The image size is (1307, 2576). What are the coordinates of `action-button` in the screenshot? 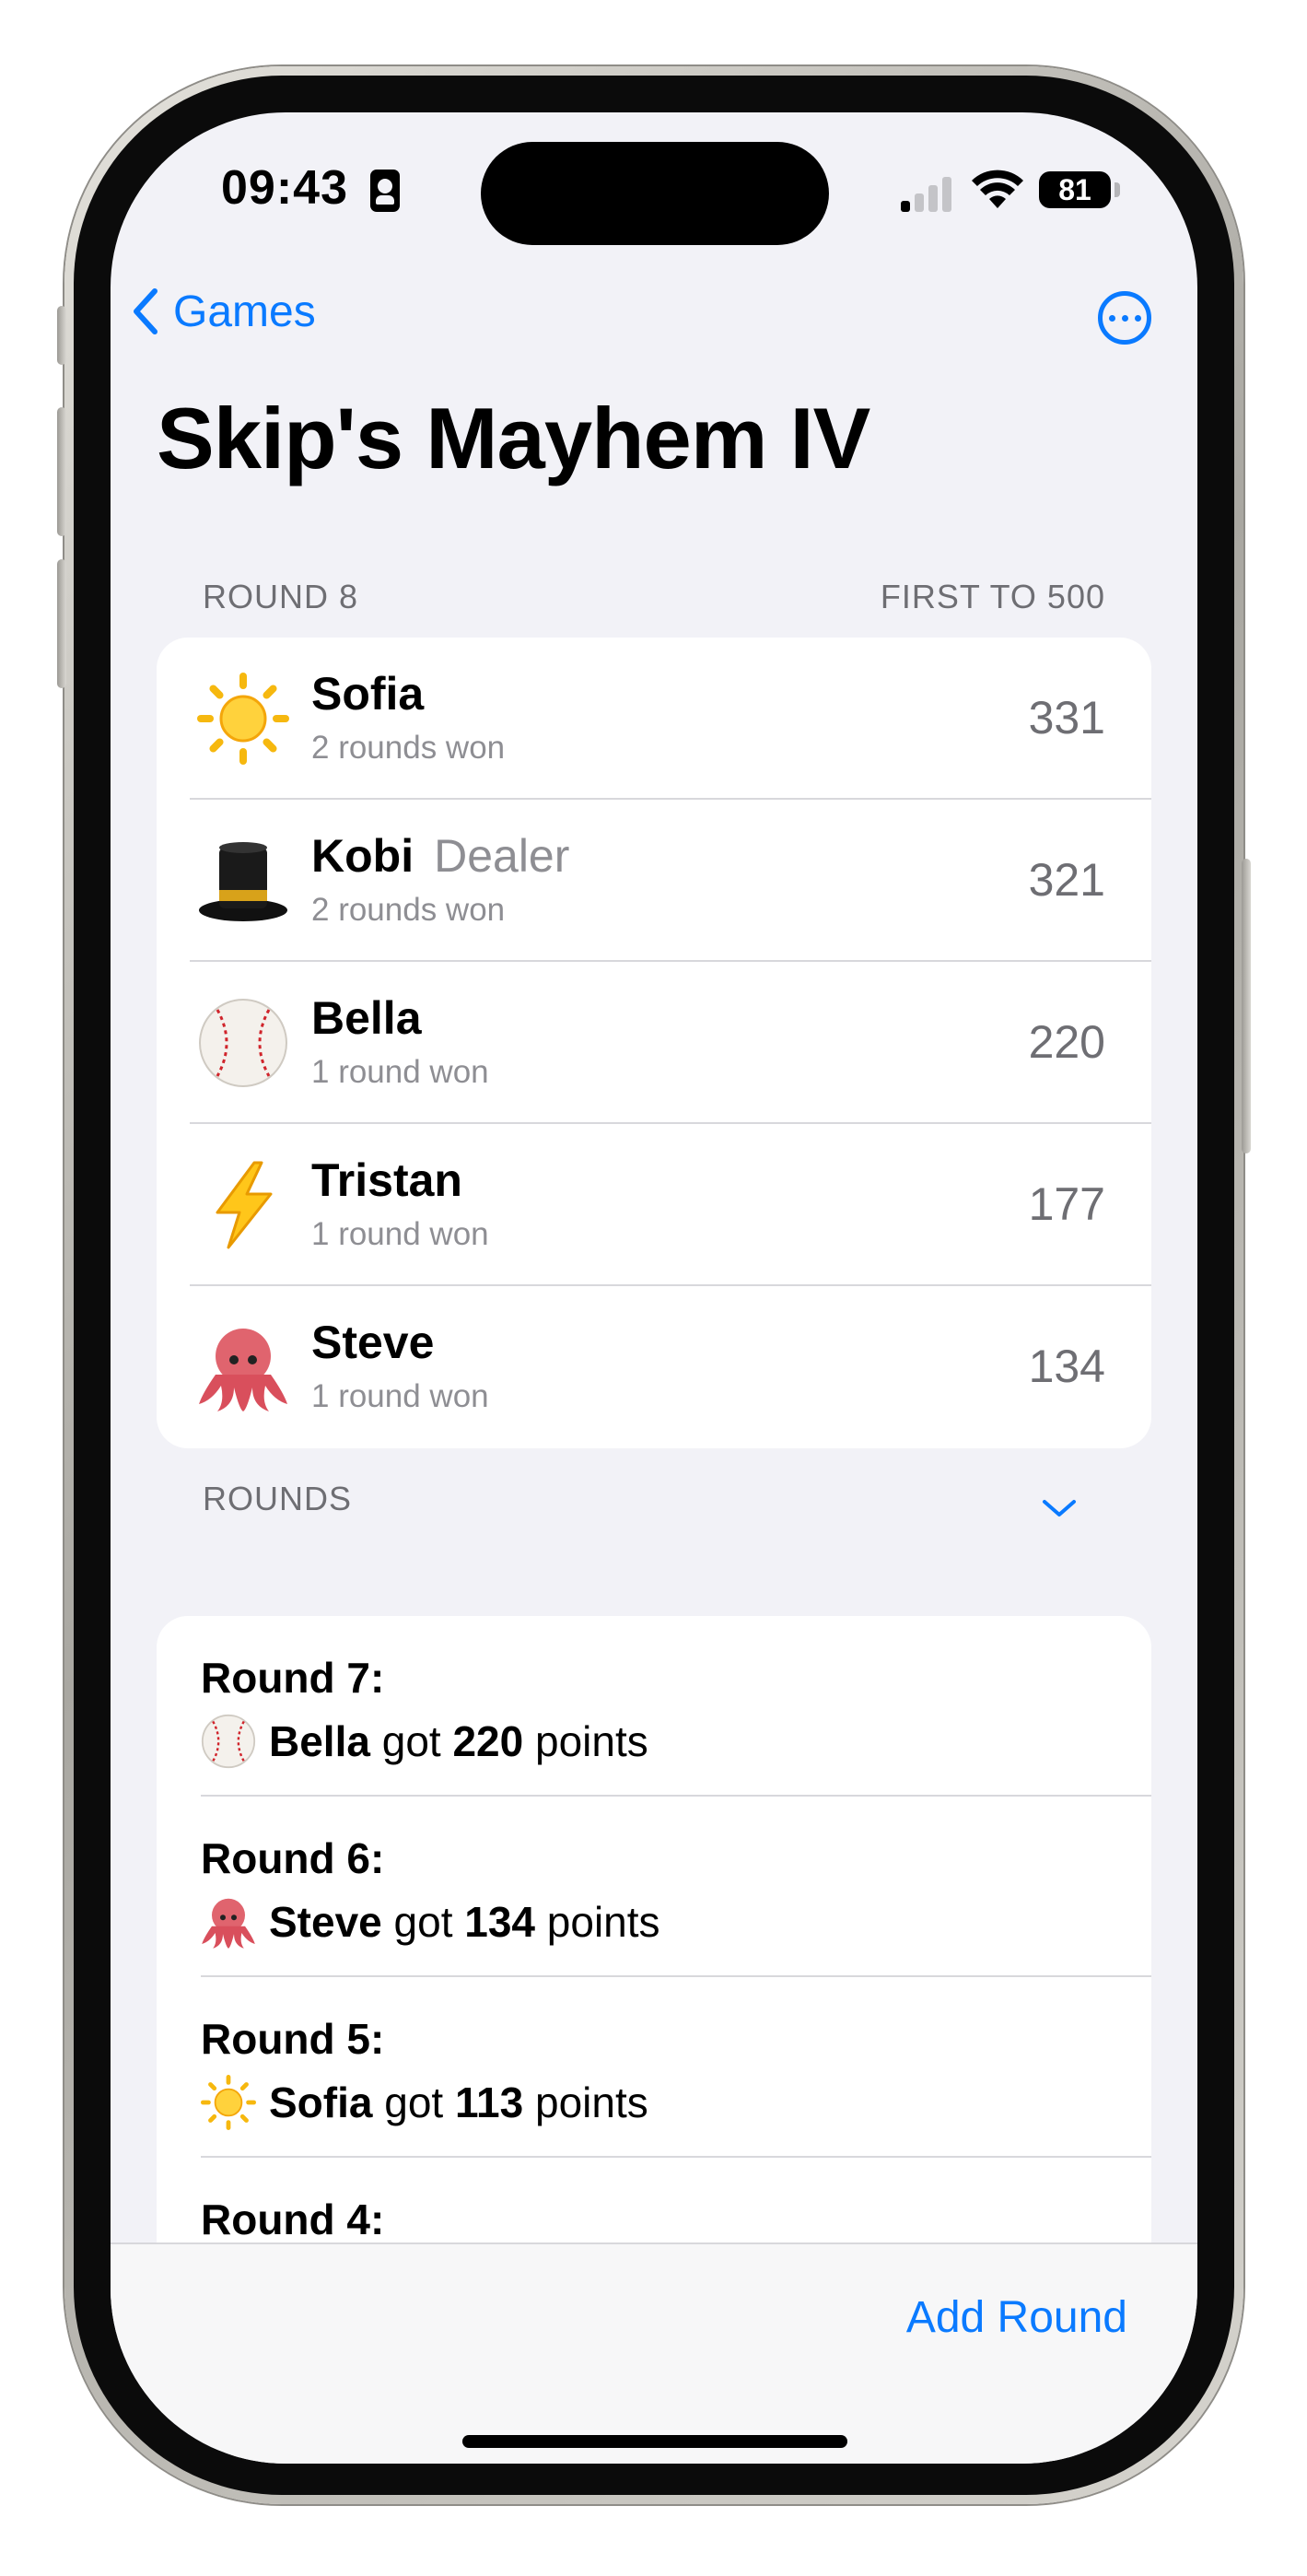 It's located at (61, 335).